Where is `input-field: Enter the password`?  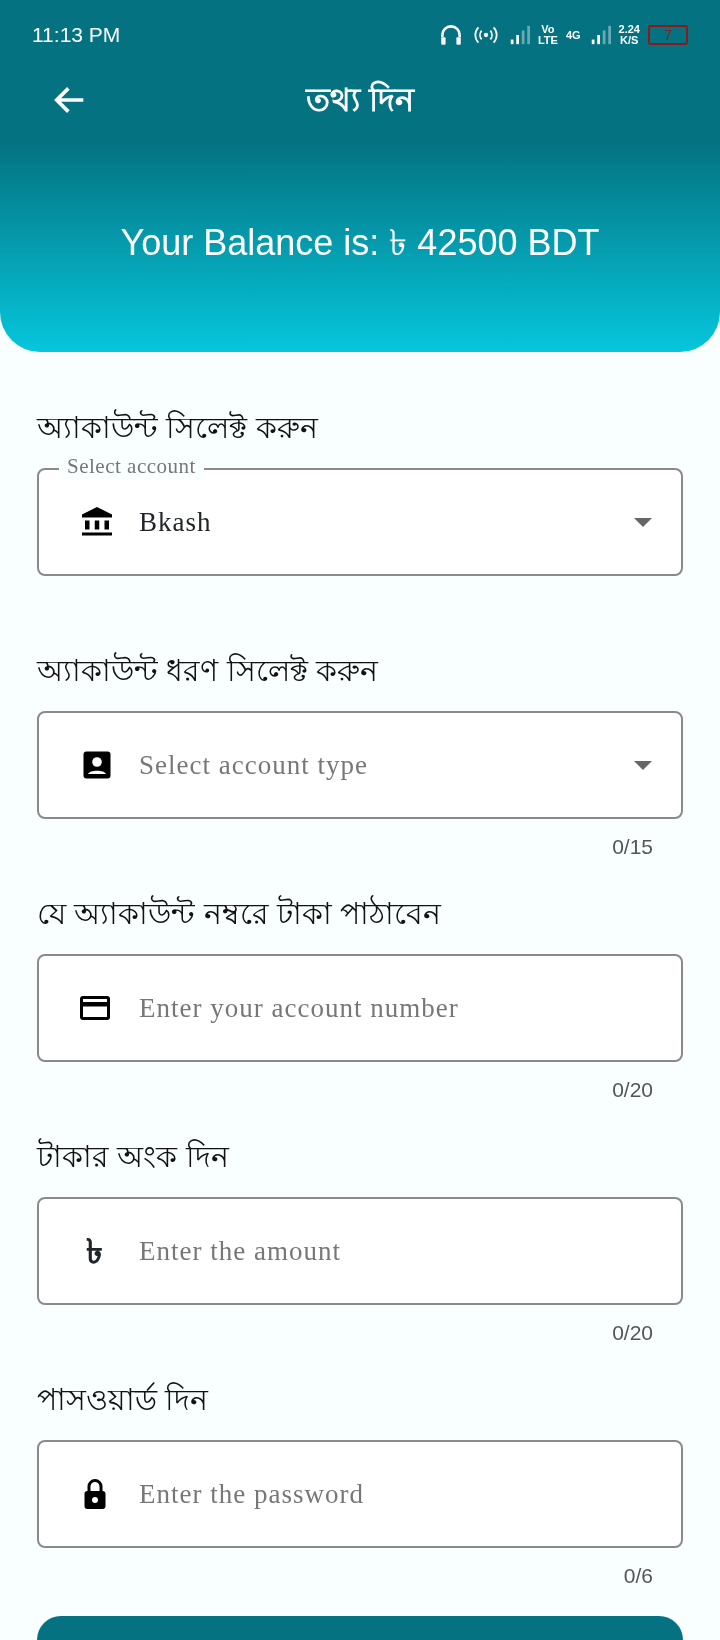 input-field: Enter the password is located at coordinates (360, 1494).